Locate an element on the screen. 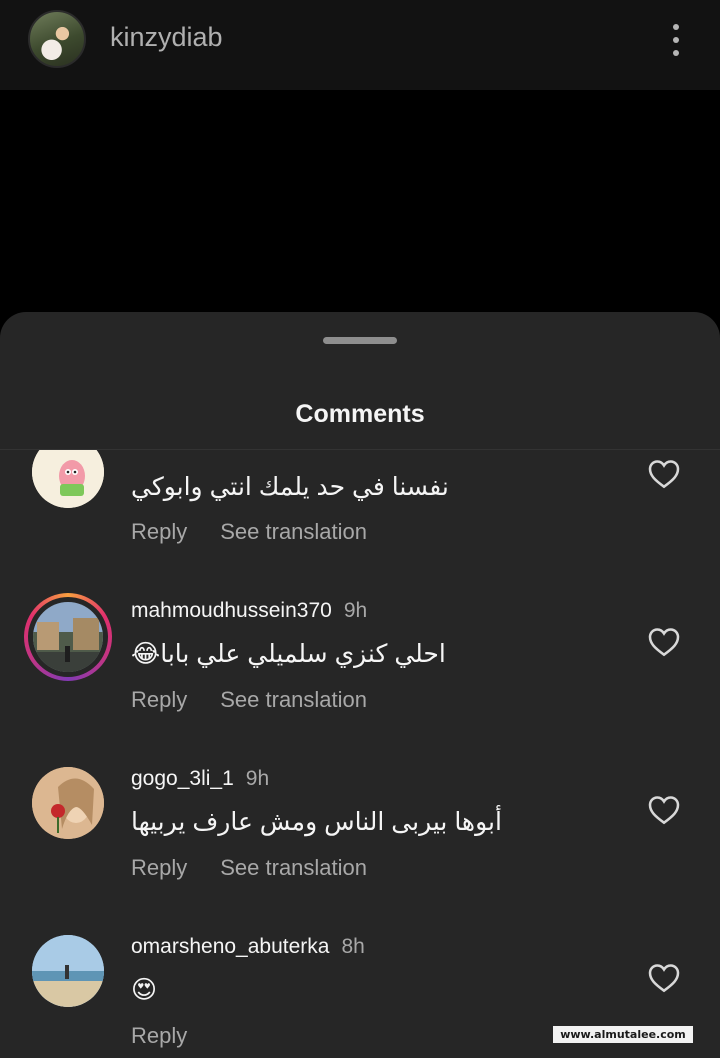  comment-meta: gogo_3li_1 9h is located at coordinates (200, 779).